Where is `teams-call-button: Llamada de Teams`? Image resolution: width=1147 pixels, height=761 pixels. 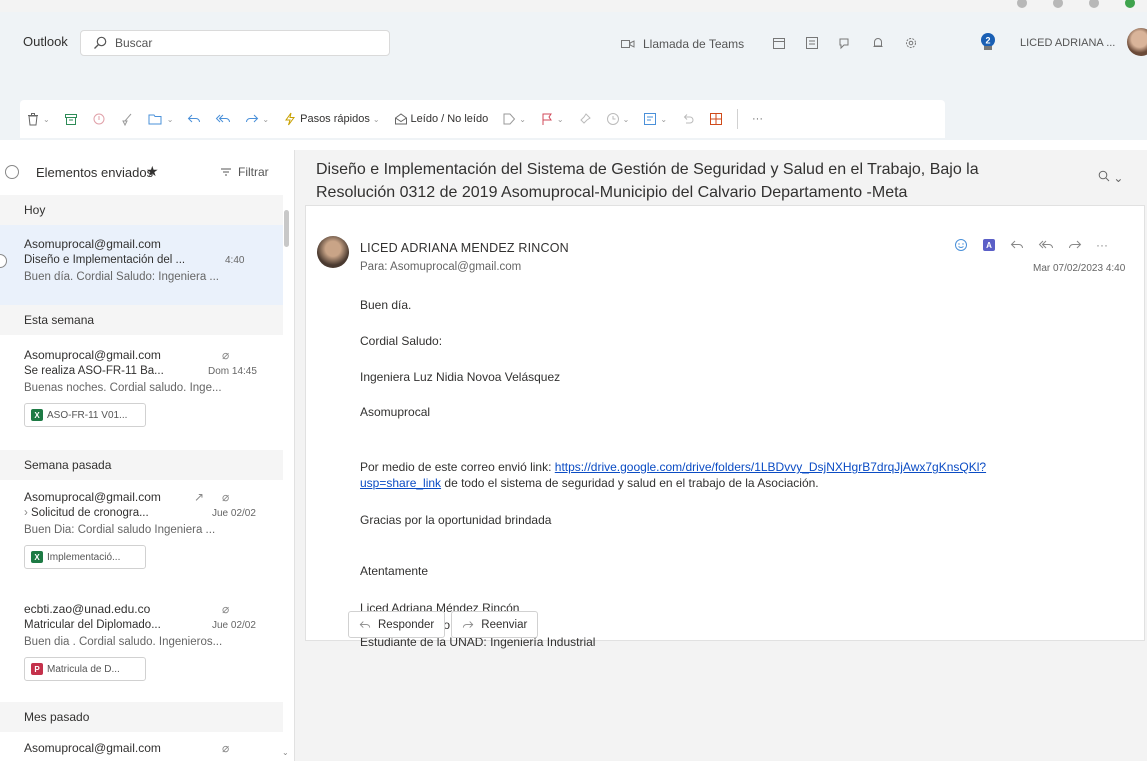 teams-call-button: Llamada de Teams is located at coordinates (682, 44).